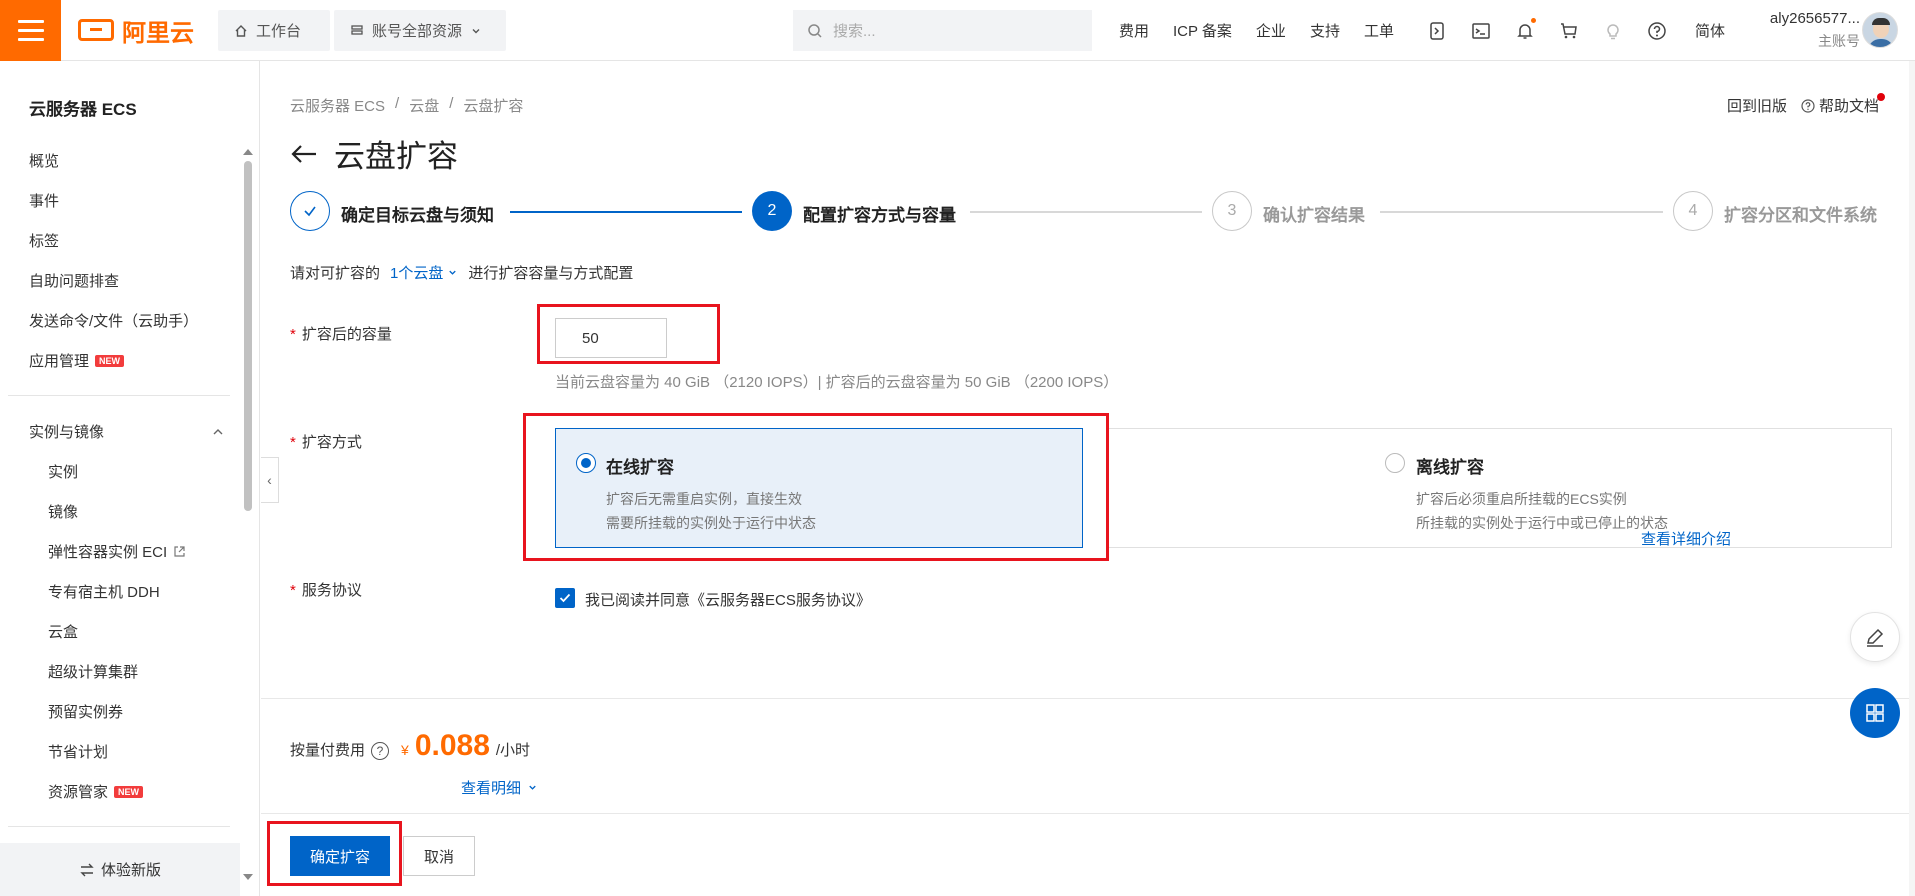 The height and width of the screenshot is (896, 1915). What do you see at coordinates (1547, 30) in the screenshot?
I see `top-icon-bar` at bounding box center [1547, 30].